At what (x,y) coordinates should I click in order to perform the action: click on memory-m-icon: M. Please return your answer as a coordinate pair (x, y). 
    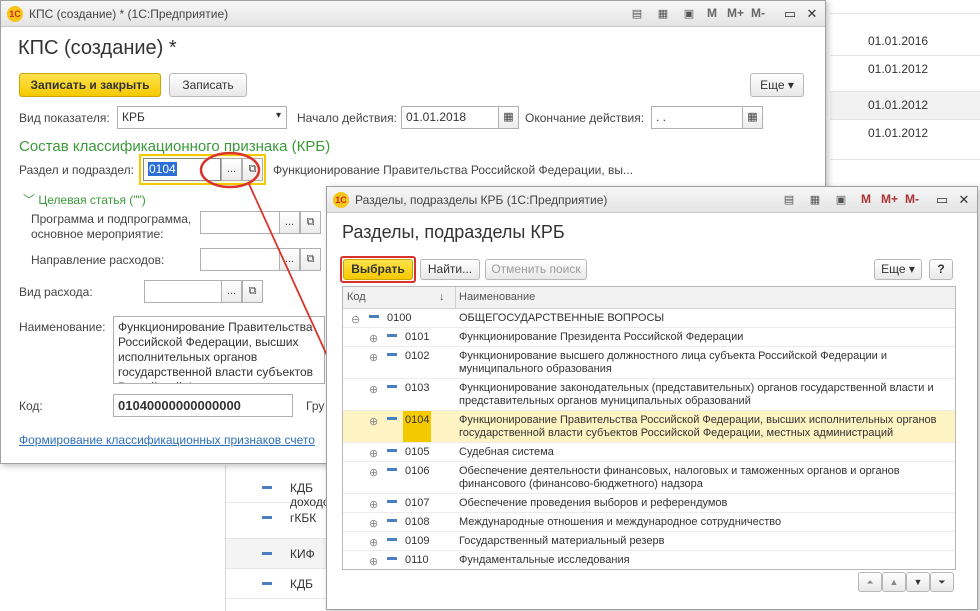
    Looking at the image, I should click on (866, 199).